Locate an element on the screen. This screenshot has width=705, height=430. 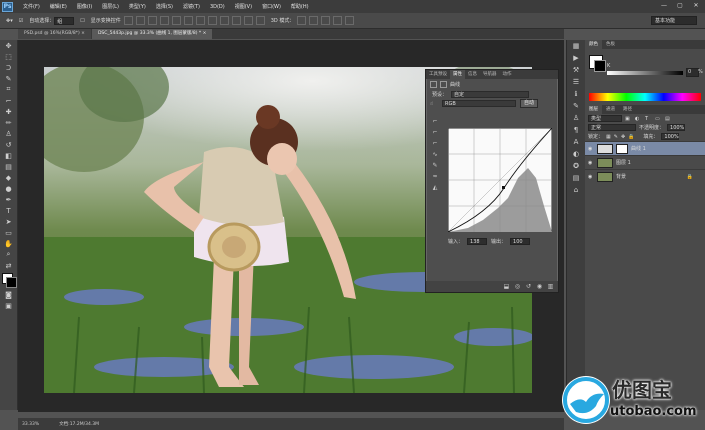
clipping-warning-icon: ◭ is located at coordinates (435, 189).